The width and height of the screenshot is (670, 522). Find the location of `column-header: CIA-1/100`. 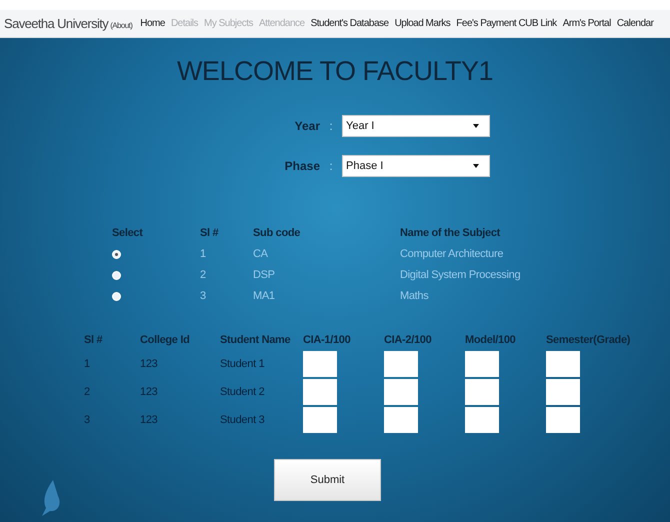

column-header: CIA-1/100 is located at coordinates (327, 340).